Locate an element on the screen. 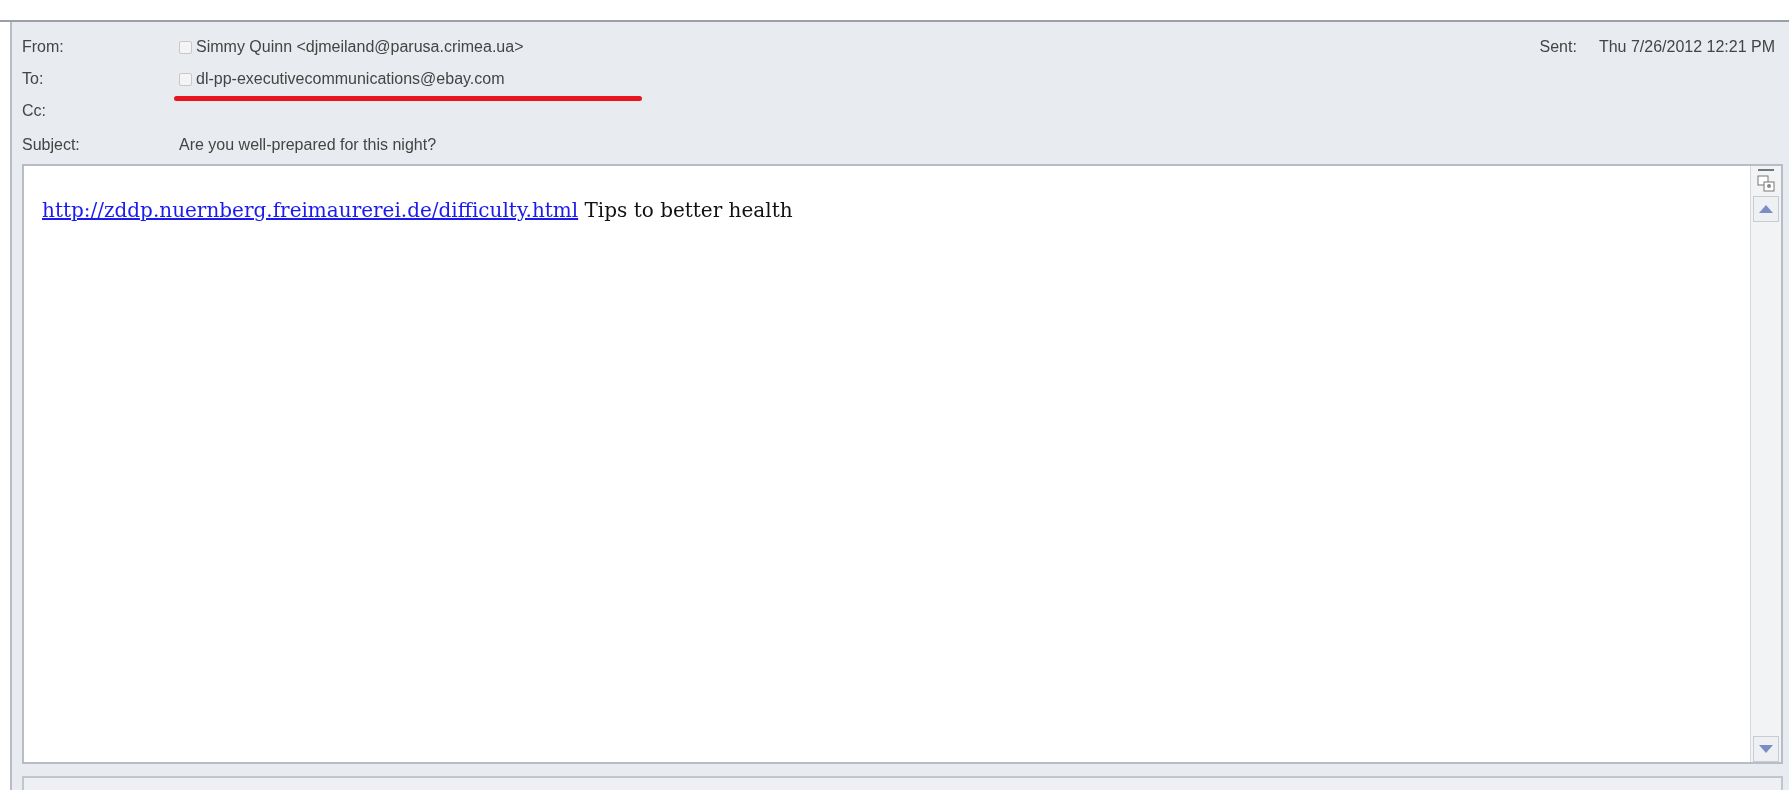 The width and height of the screenshot is (1789, 790). subject-text: Are you well-prepared for this night? is located at coordinates (308, 145).